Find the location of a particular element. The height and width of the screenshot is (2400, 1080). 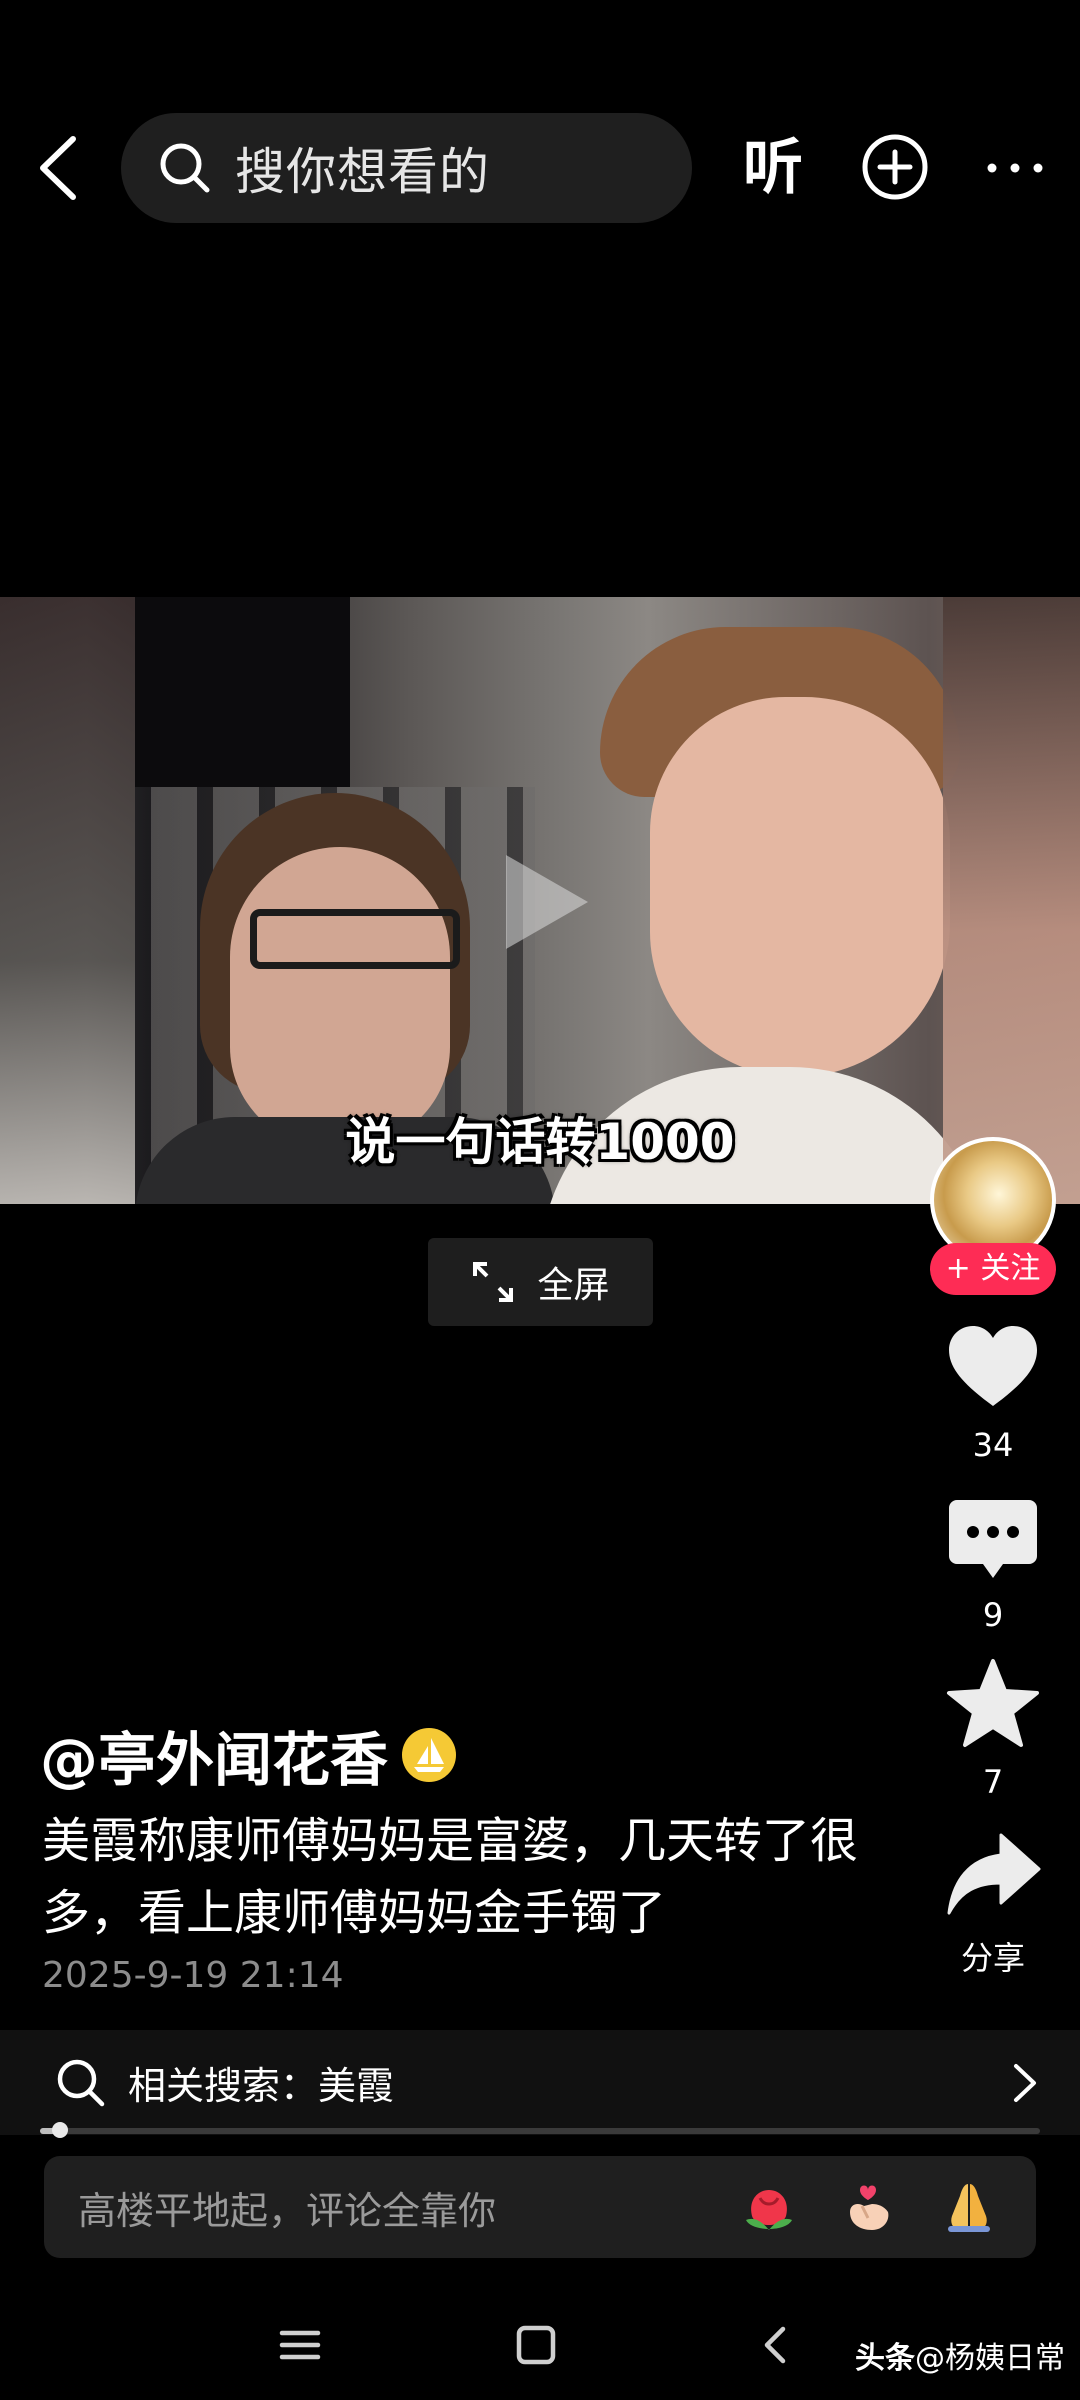

author-name: @亭外闻花香 is located at coordinates (214, 1755).